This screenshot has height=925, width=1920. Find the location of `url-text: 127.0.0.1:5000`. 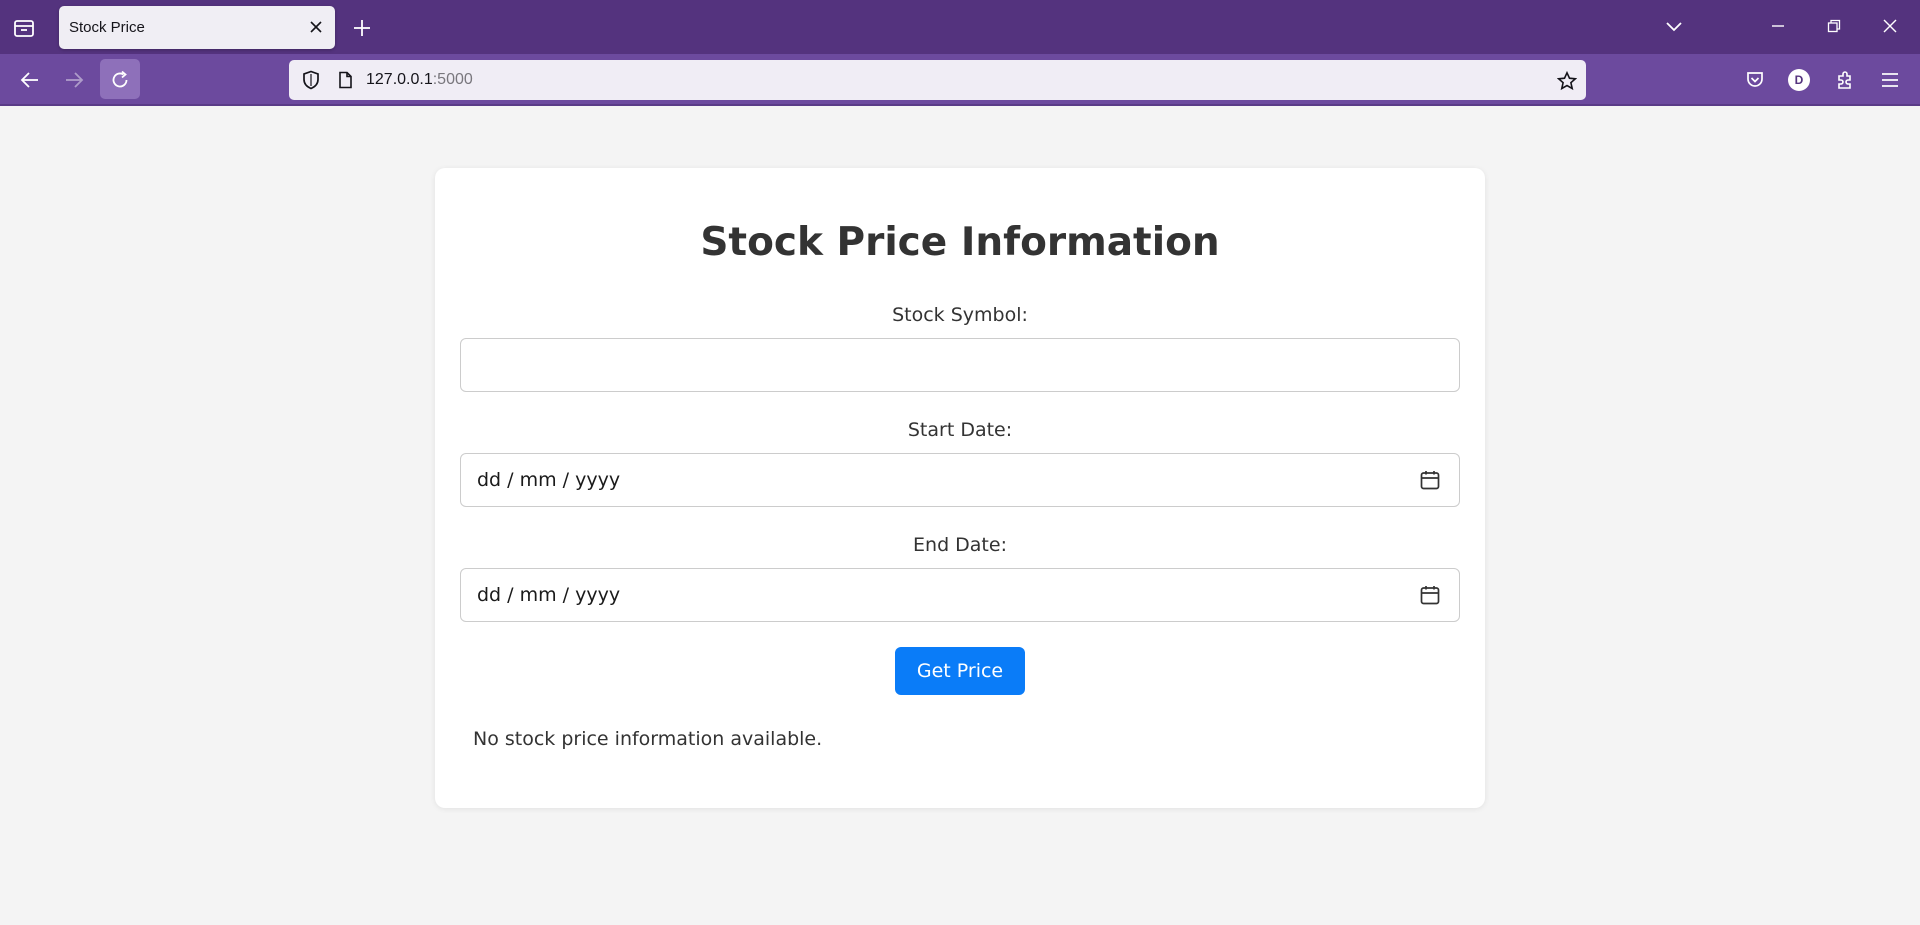

url-text: 127.0.0.1:5000 is located at coordinates (419, 80).